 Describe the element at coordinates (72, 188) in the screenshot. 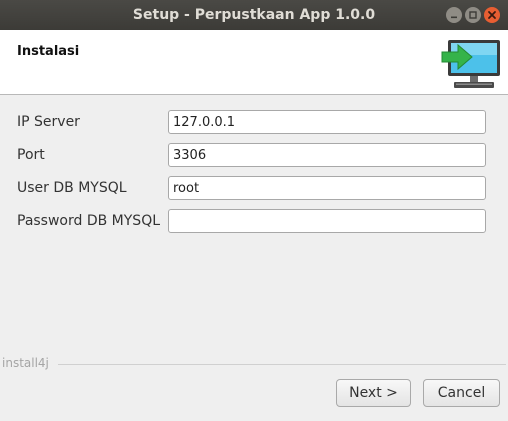

I see `user-db-label: User DB MYSQL` at that location.